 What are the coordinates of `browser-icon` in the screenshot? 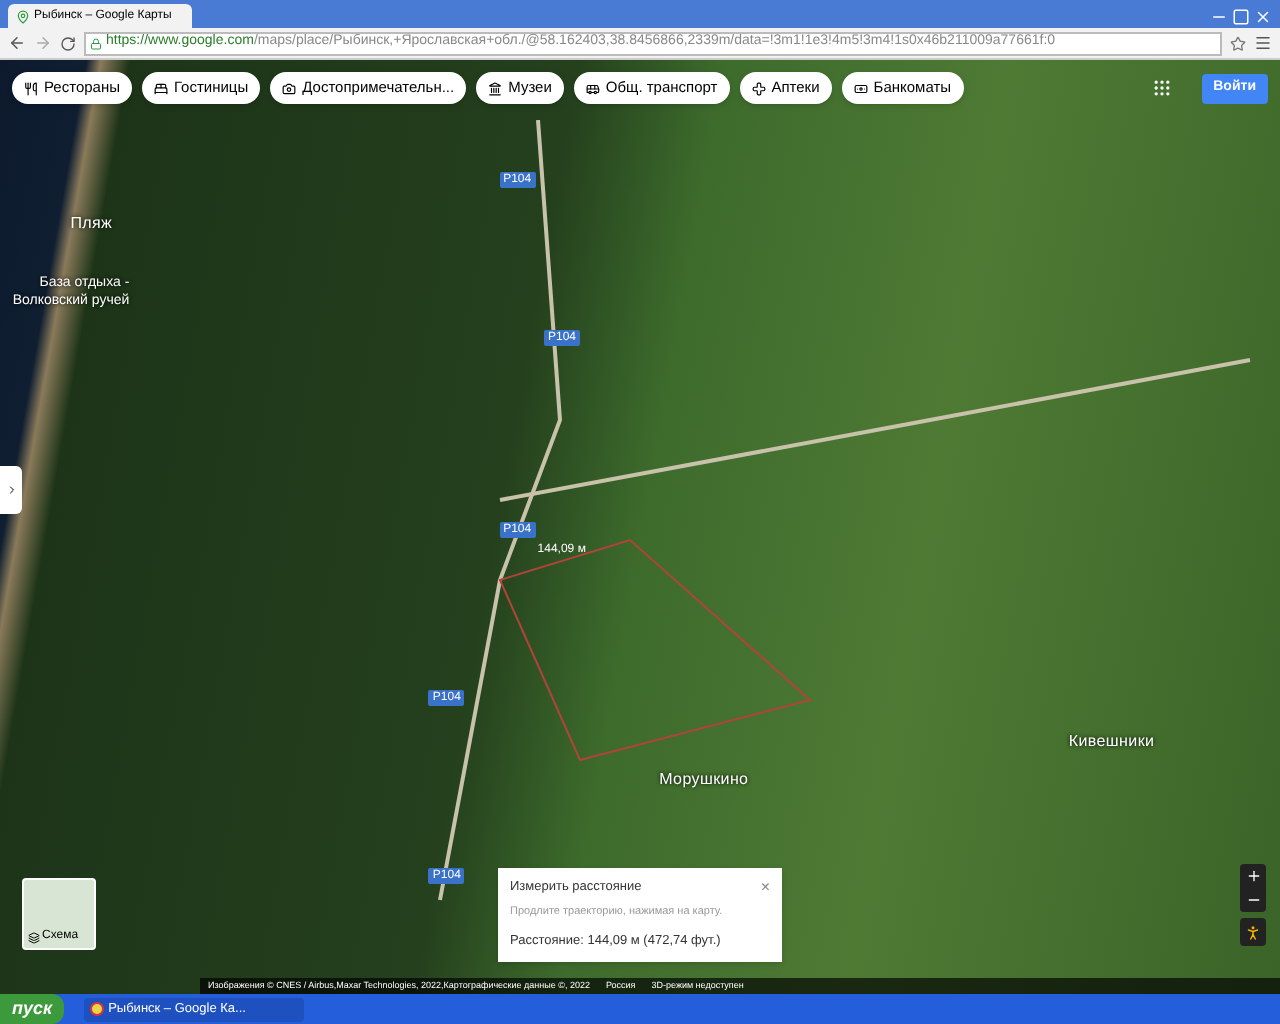 It's located at (97, 1009).